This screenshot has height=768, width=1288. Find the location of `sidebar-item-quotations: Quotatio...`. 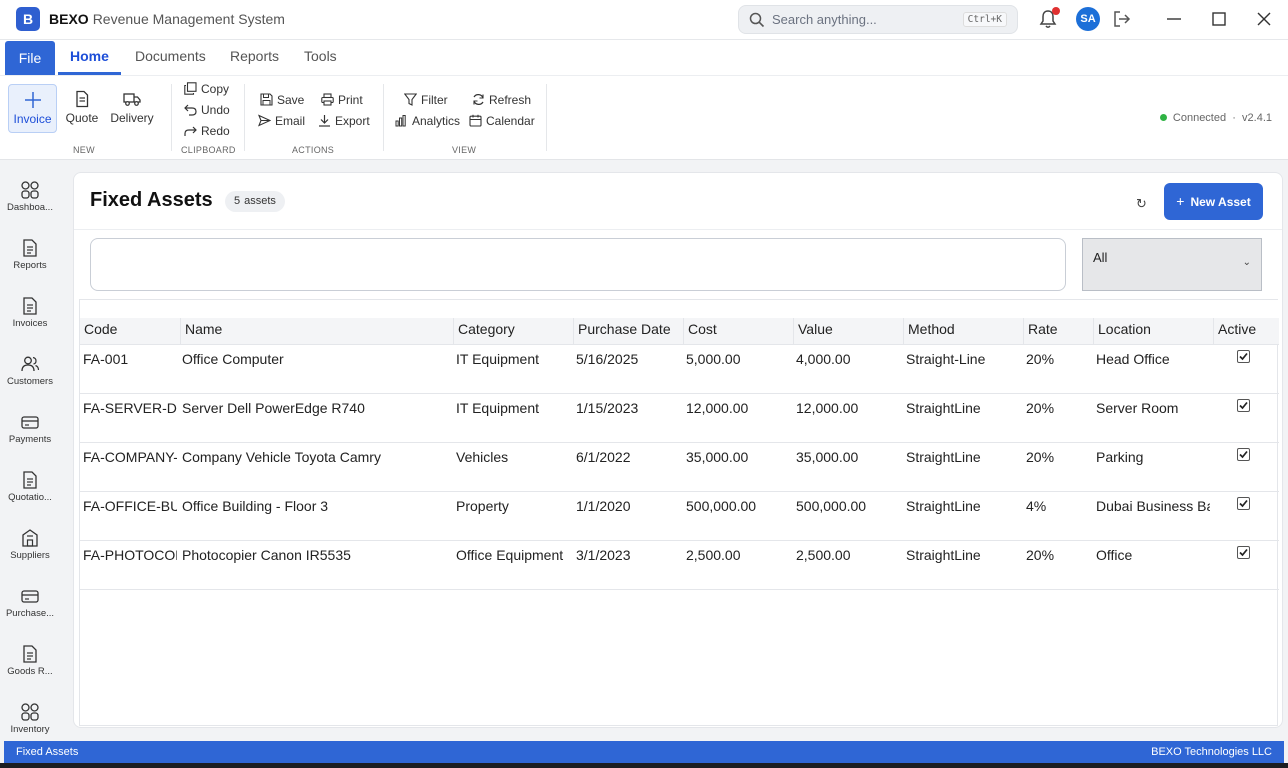

sidebar-item-quotations: Quotatio... is located at coordinates (30, 496).